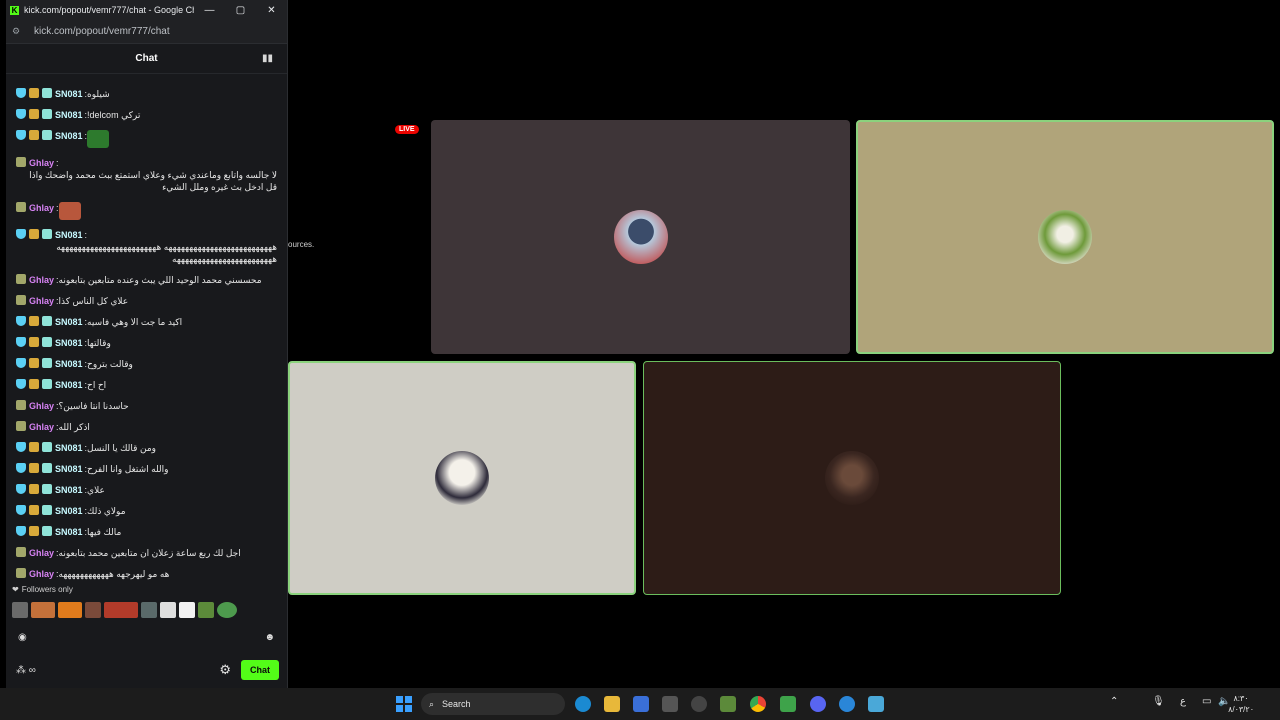  I want to click on site-info-icon: ⚙, so click(18, 31).